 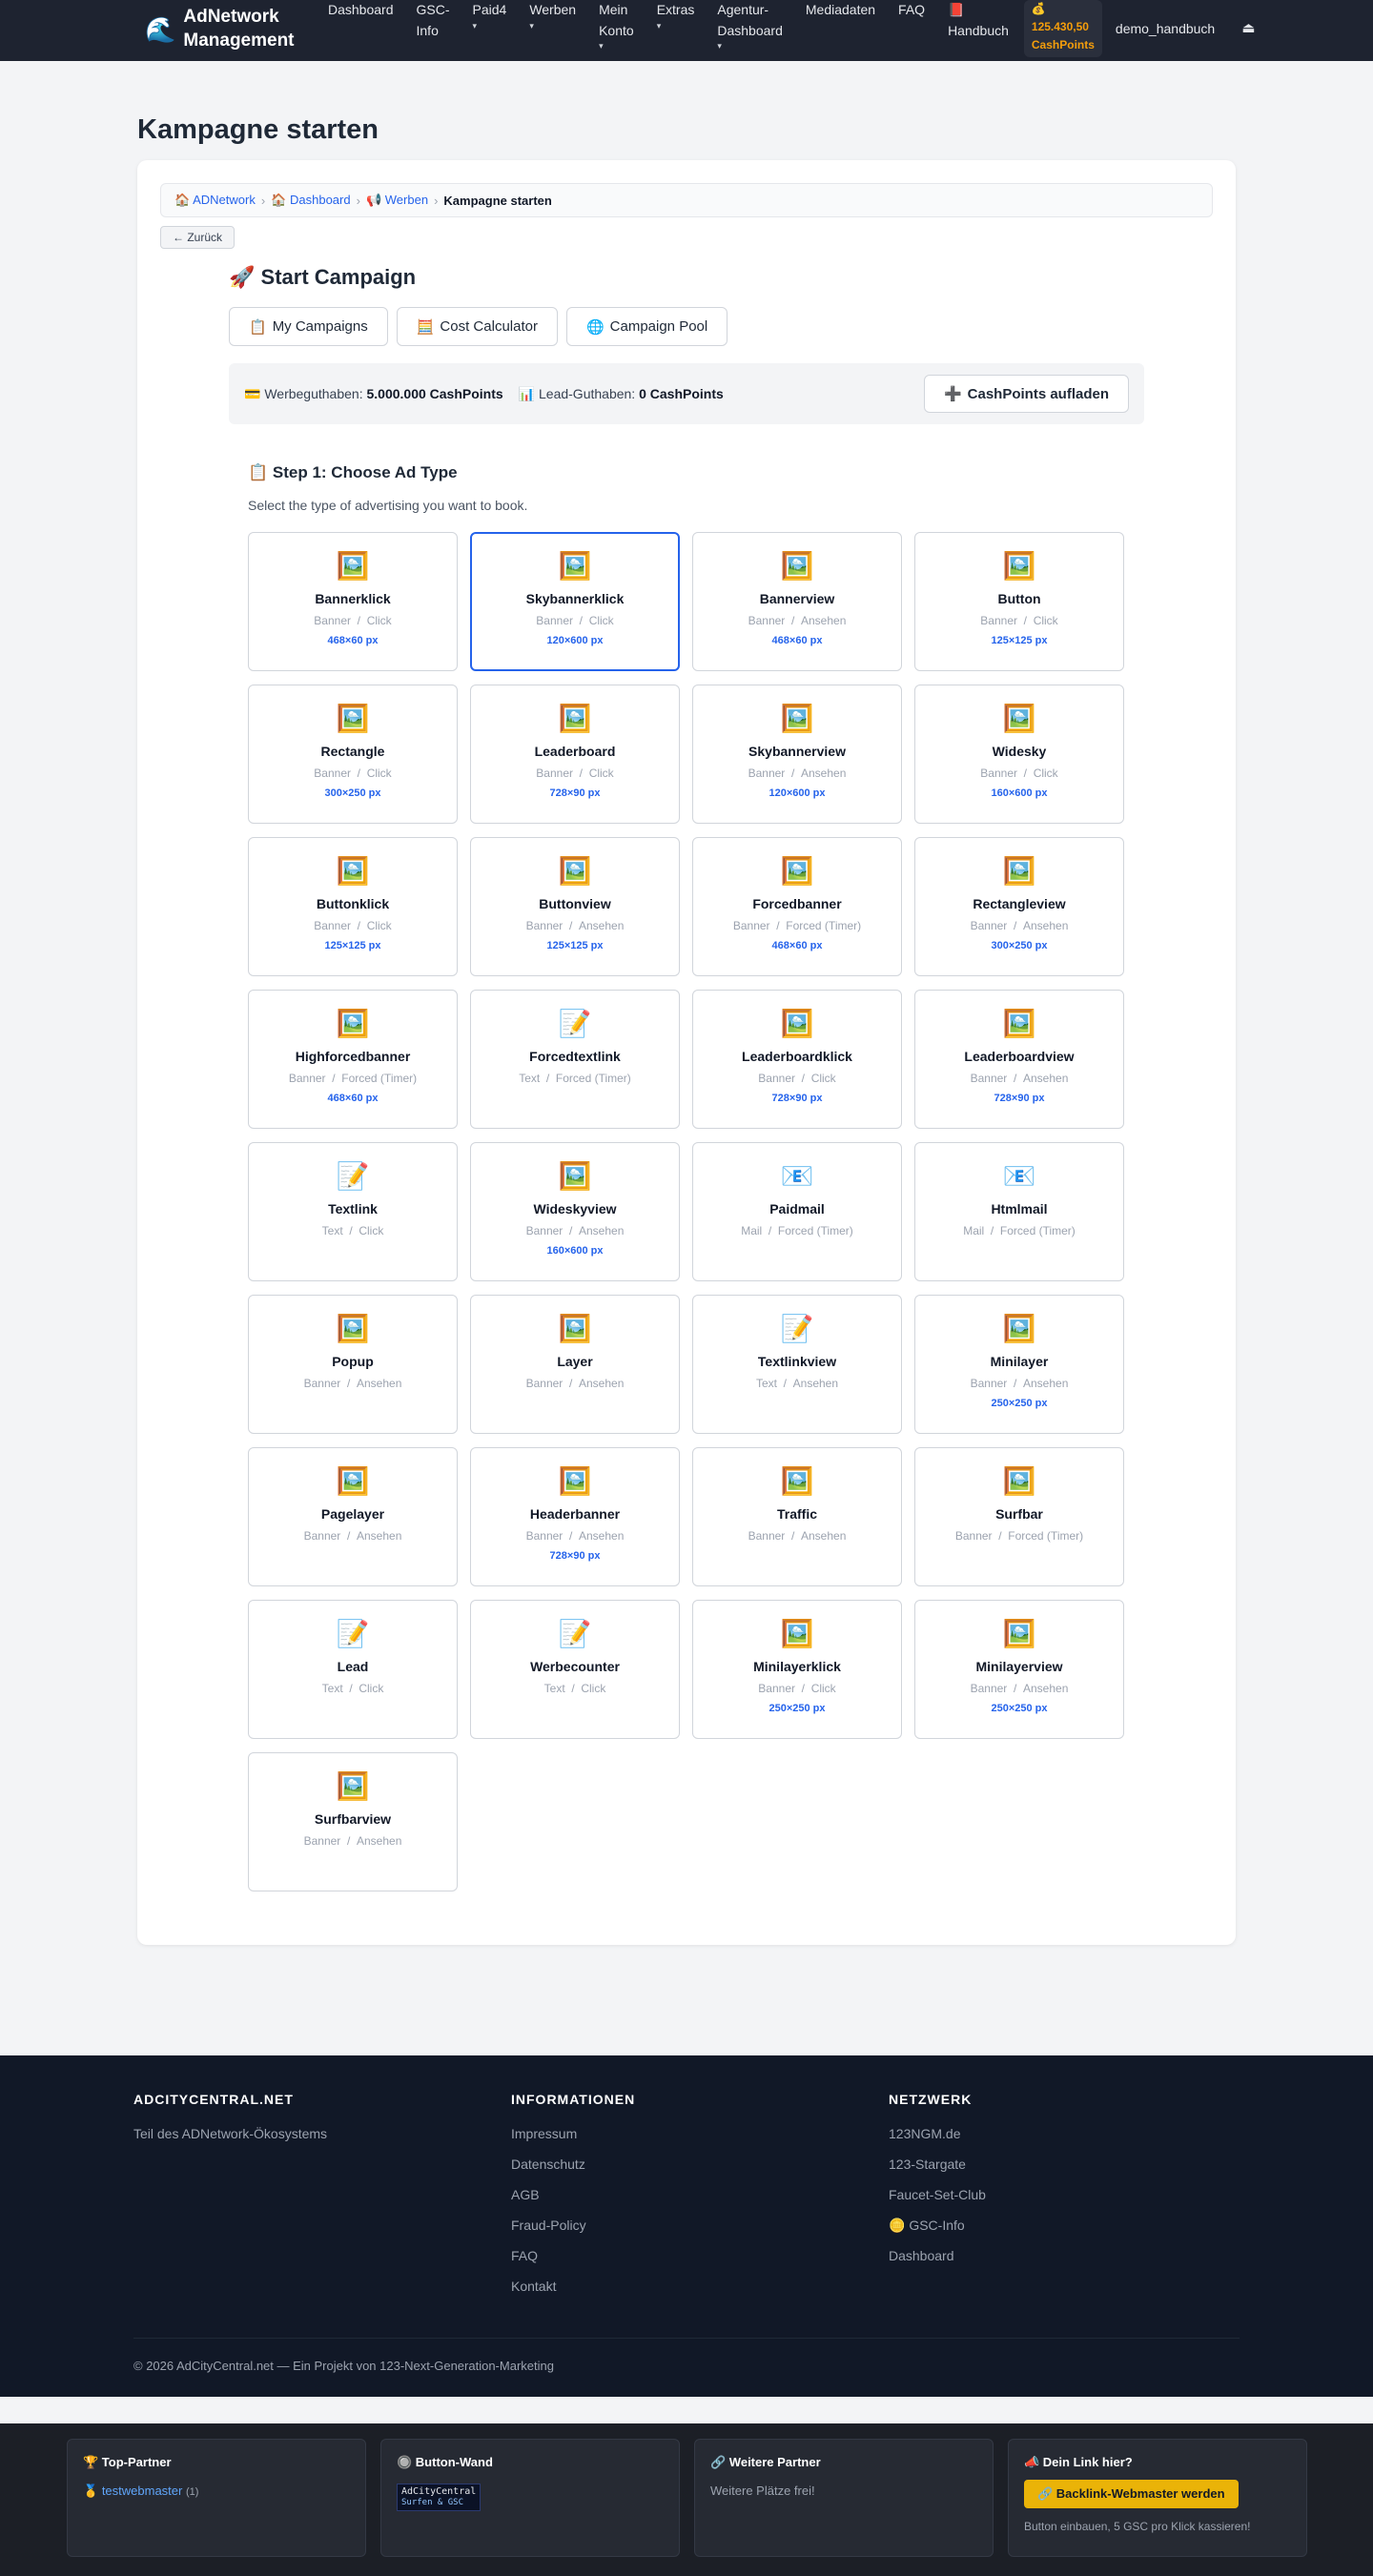 I want to click on ad-type-card-traffic: 🖼️ Traffic Banner / Ansehen, so click(x=797, y=1516).